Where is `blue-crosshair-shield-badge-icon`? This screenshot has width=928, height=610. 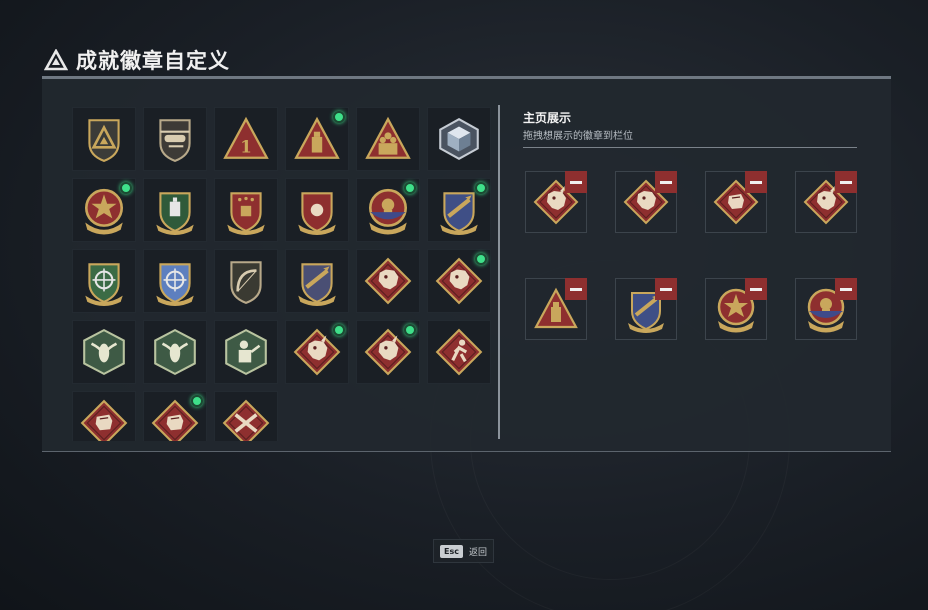 blue-crosshair-shield-badge-icon is located at coordinates (175, 284).